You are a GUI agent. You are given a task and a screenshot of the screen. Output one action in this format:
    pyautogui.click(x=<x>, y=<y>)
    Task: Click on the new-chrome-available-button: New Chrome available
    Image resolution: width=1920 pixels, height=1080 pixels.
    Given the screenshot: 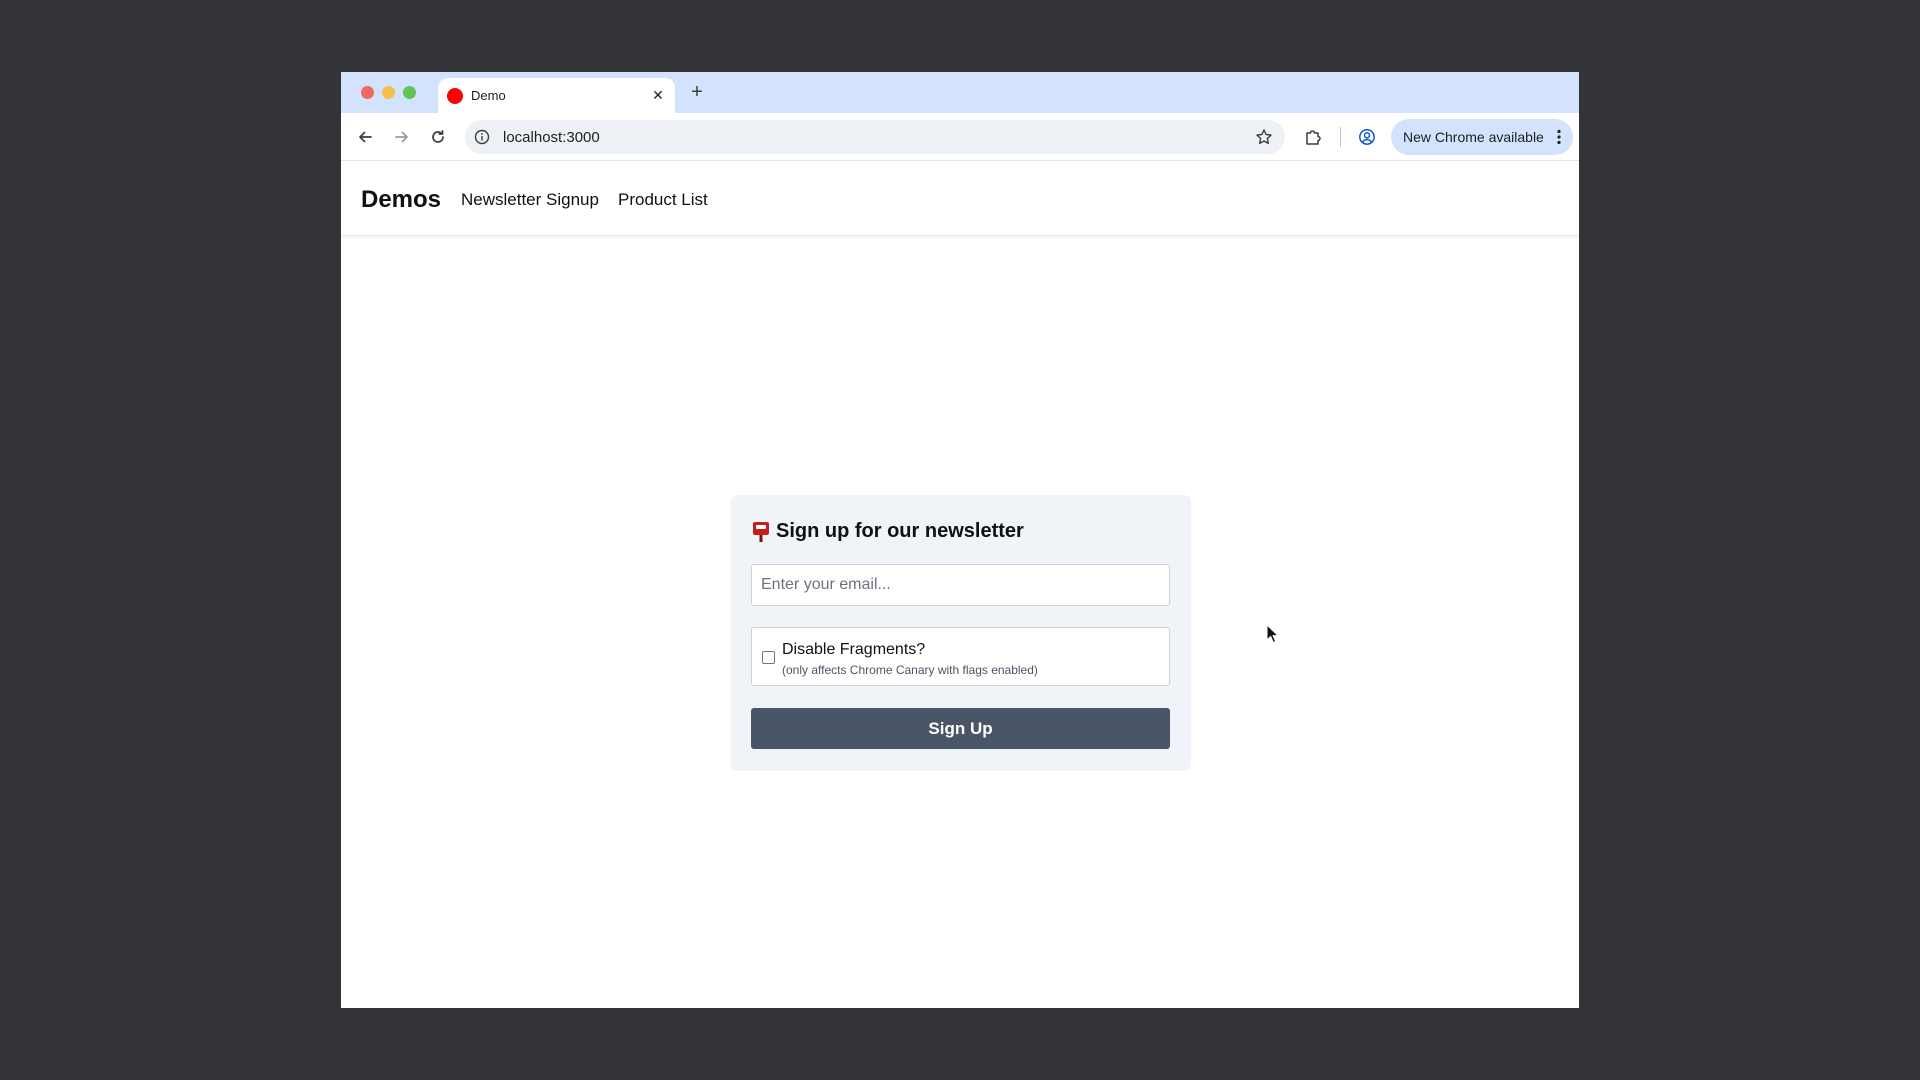 What is the action you would take?
    pyautogui.click(x=1482, y=137)
    